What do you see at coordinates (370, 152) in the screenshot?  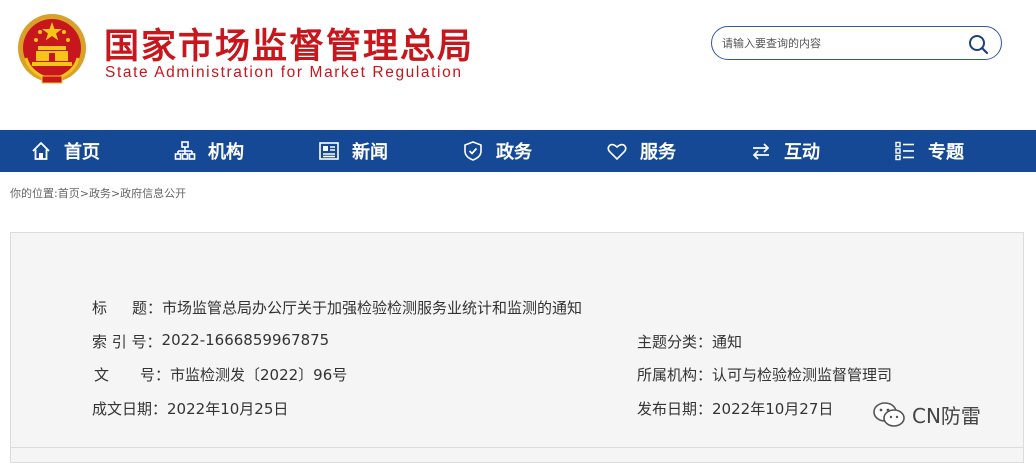 I see `nav-label-news: 新闻` at bounding box center [370, 152].